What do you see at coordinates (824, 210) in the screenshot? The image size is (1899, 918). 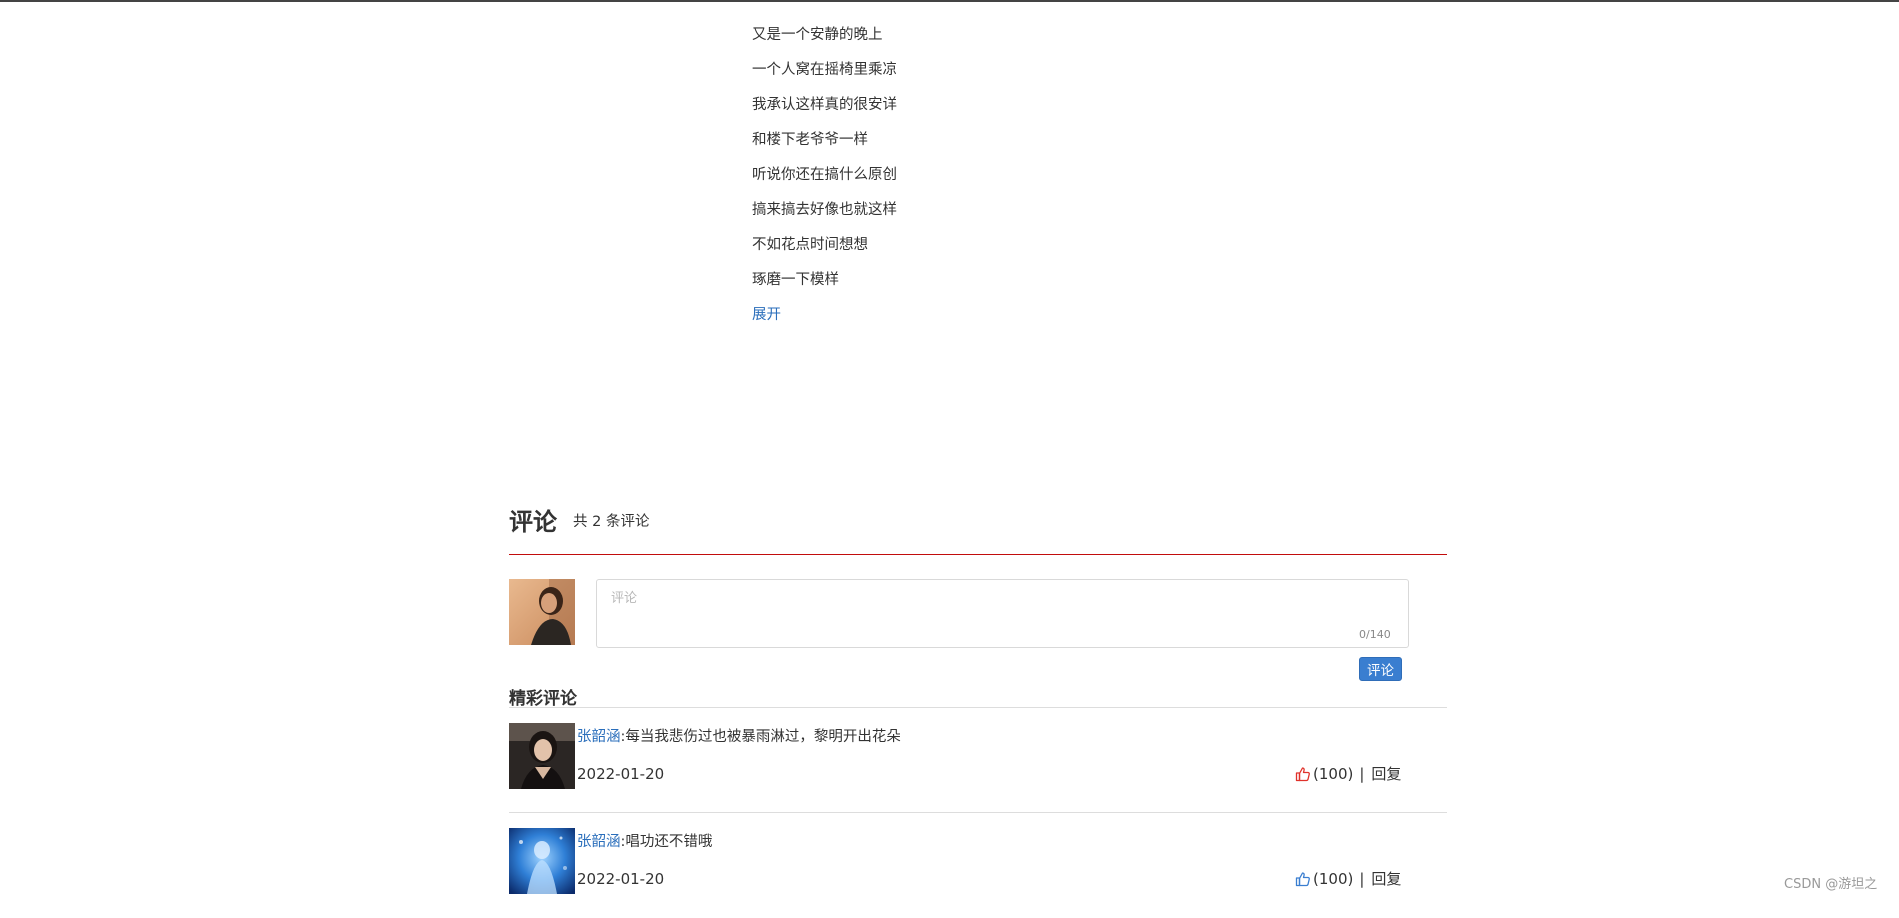 I see `lyric-line: 搞来搞去好像也就这样` at bounding box center [824, 210].